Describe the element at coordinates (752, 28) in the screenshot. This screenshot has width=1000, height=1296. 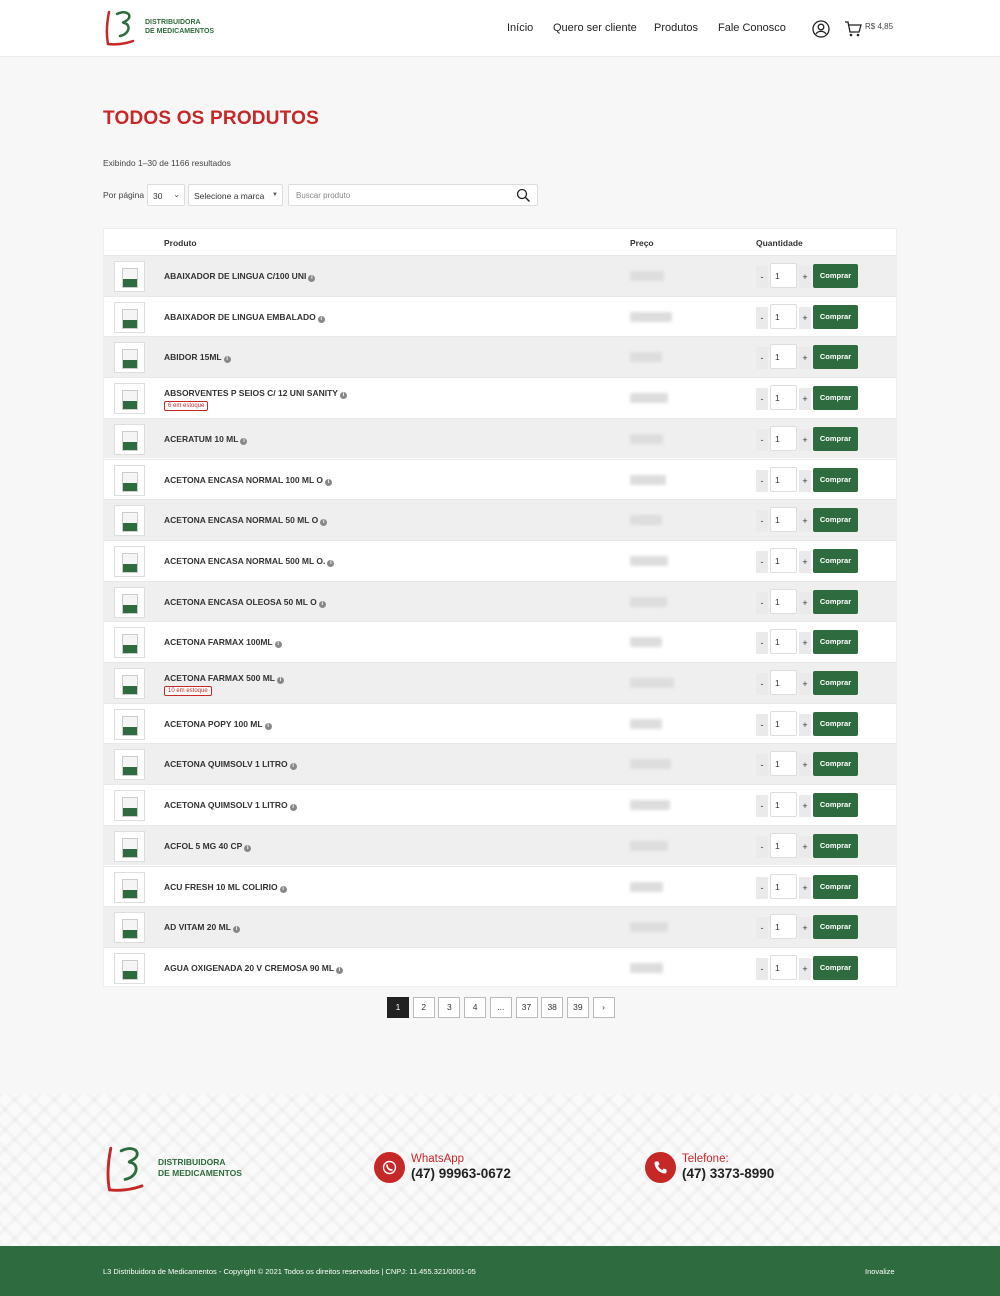
I see `nav-fale-conosco: Fale Conosco` at that location.